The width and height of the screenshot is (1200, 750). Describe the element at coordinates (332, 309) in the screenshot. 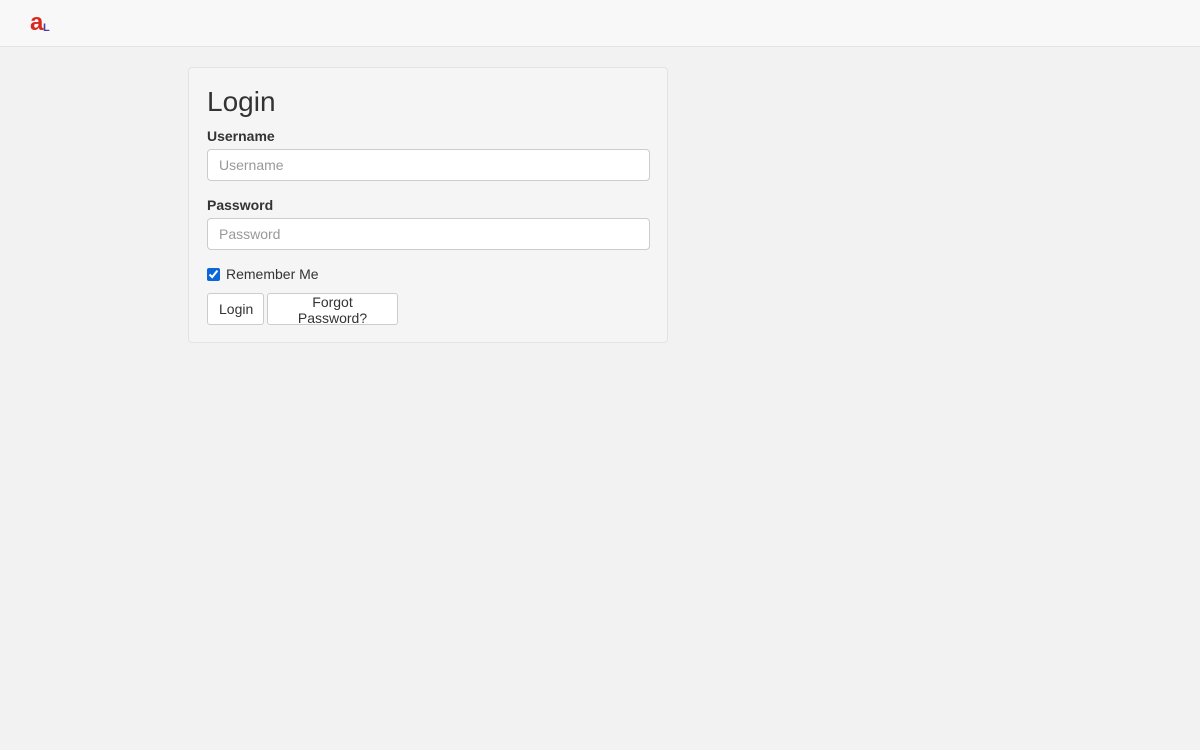

I see `forgot-password-button: Forgot Password?` at that location.